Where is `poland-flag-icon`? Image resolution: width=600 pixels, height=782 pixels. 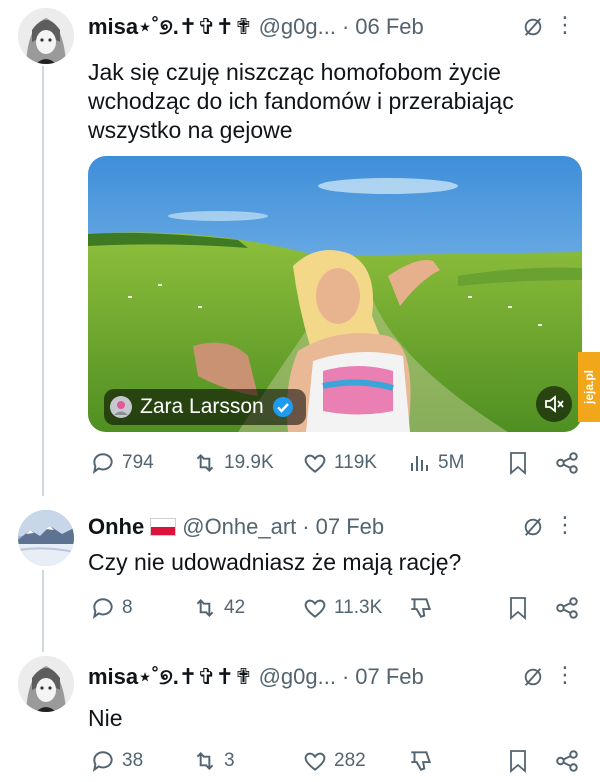 poland-flag-icon is located at coordinates (163, 527).